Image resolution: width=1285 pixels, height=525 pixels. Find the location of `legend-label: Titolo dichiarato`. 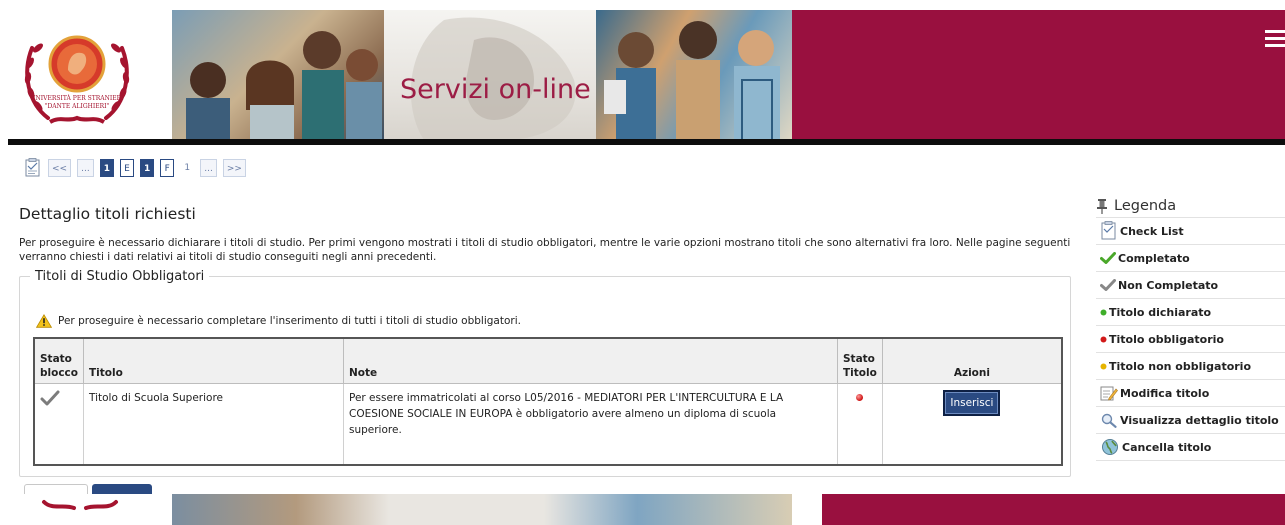

legend-label: Titolo dichiarato is located at coordinates (1160, 312).